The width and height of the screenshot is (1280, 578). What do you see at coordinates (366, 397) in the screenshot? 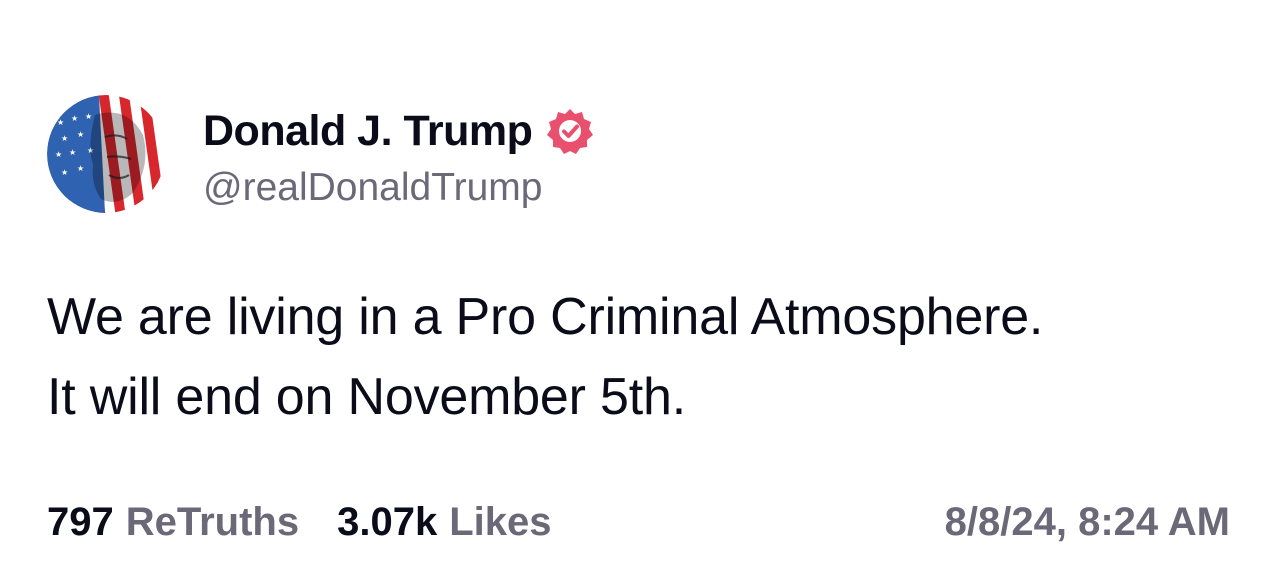
I see `post-text-line: It will end on November 5th.` at bounding box center [366, 397].